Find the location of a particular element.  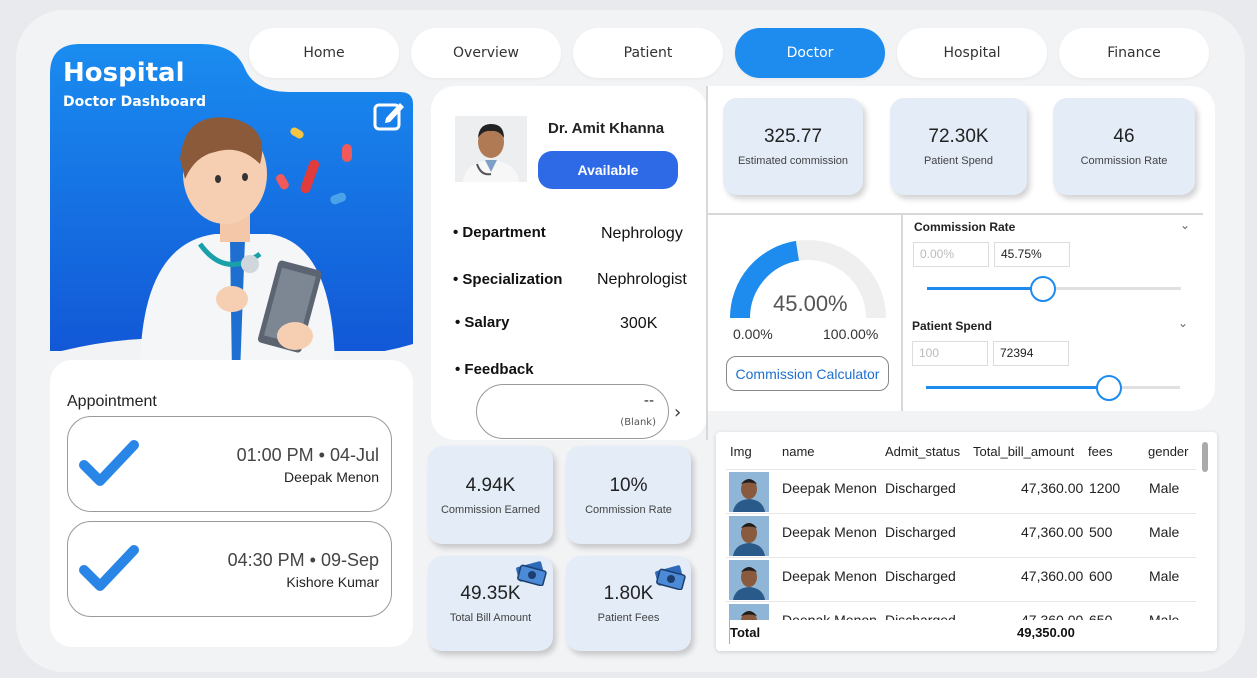

chevron-right-icon: › is located at coordinates (677, 412).